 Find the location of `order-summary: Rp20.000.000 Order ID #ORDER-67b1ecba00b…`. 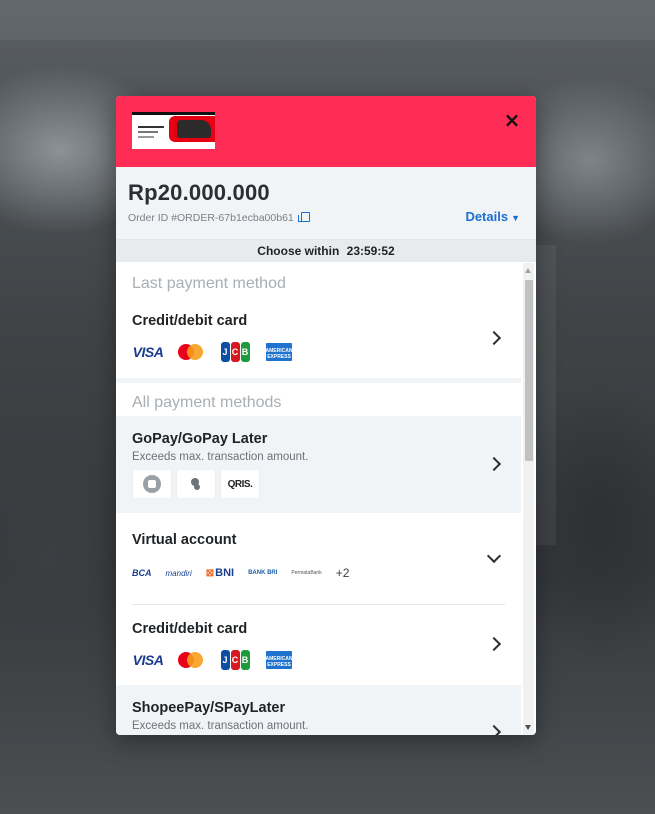

order-summary: Rp20.000.000 Order ID #ORDER-67b1ecba00b… is located at coordinates (326, 203).